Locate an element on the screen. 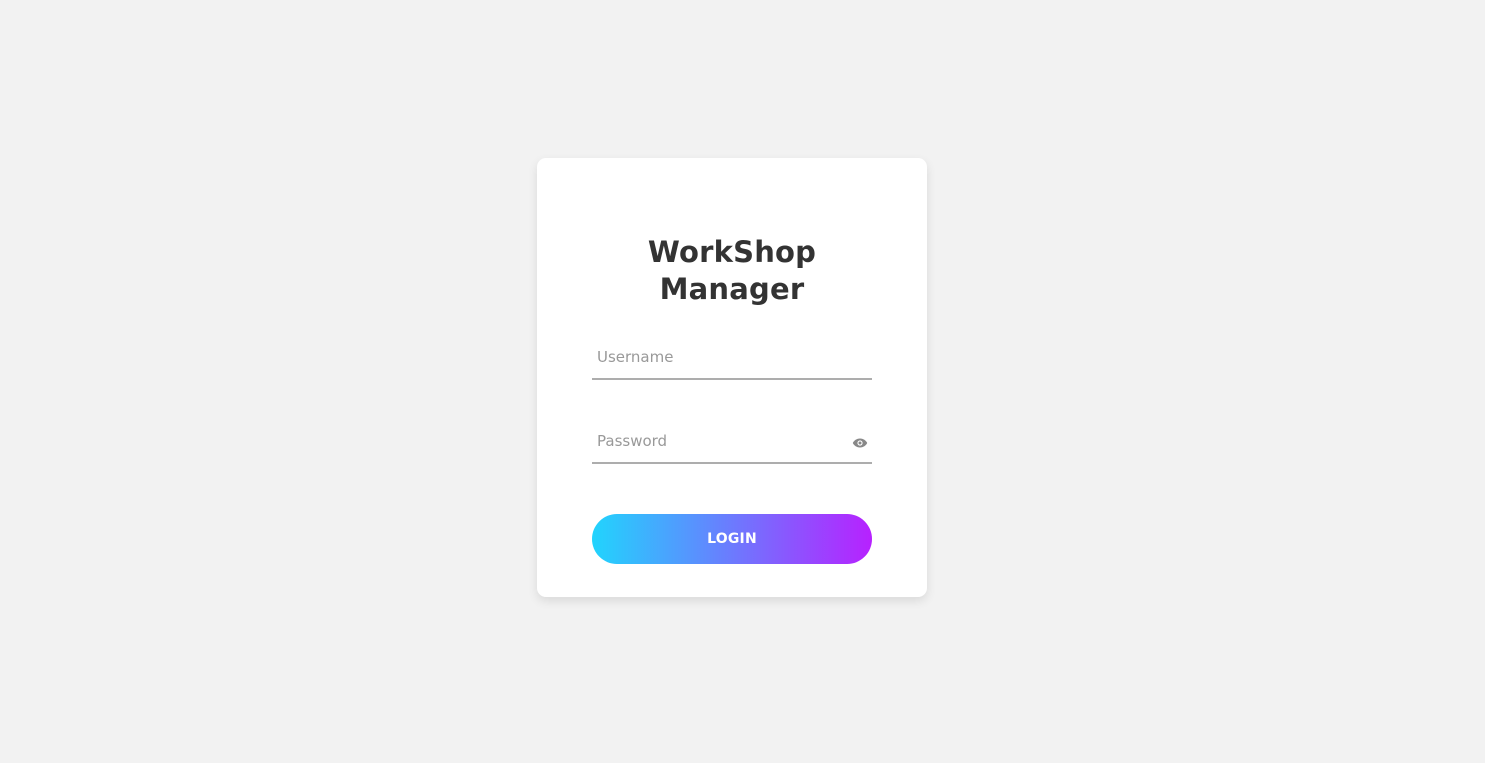 The image size is (1485, 763). app-title: WorkShop Manager is located at coordinates (732, 270).